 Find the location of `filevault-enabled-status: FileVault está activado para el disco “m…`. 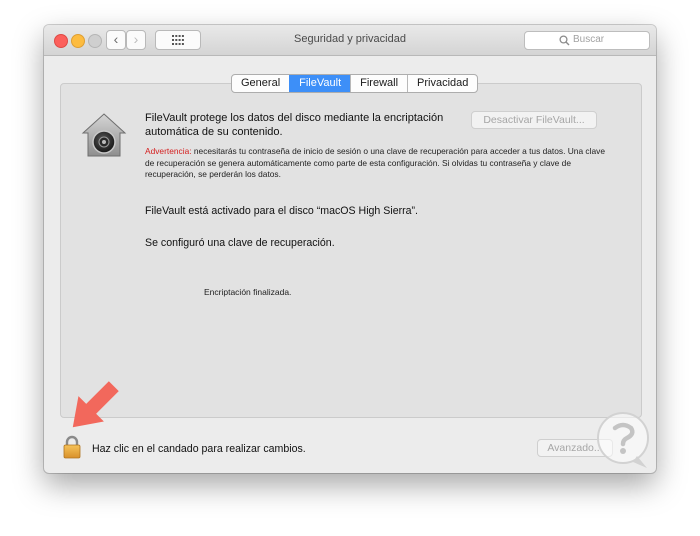

filevault-enabled-status: FileVault está activado para el disco “m… is located at coordinates (282, 211).